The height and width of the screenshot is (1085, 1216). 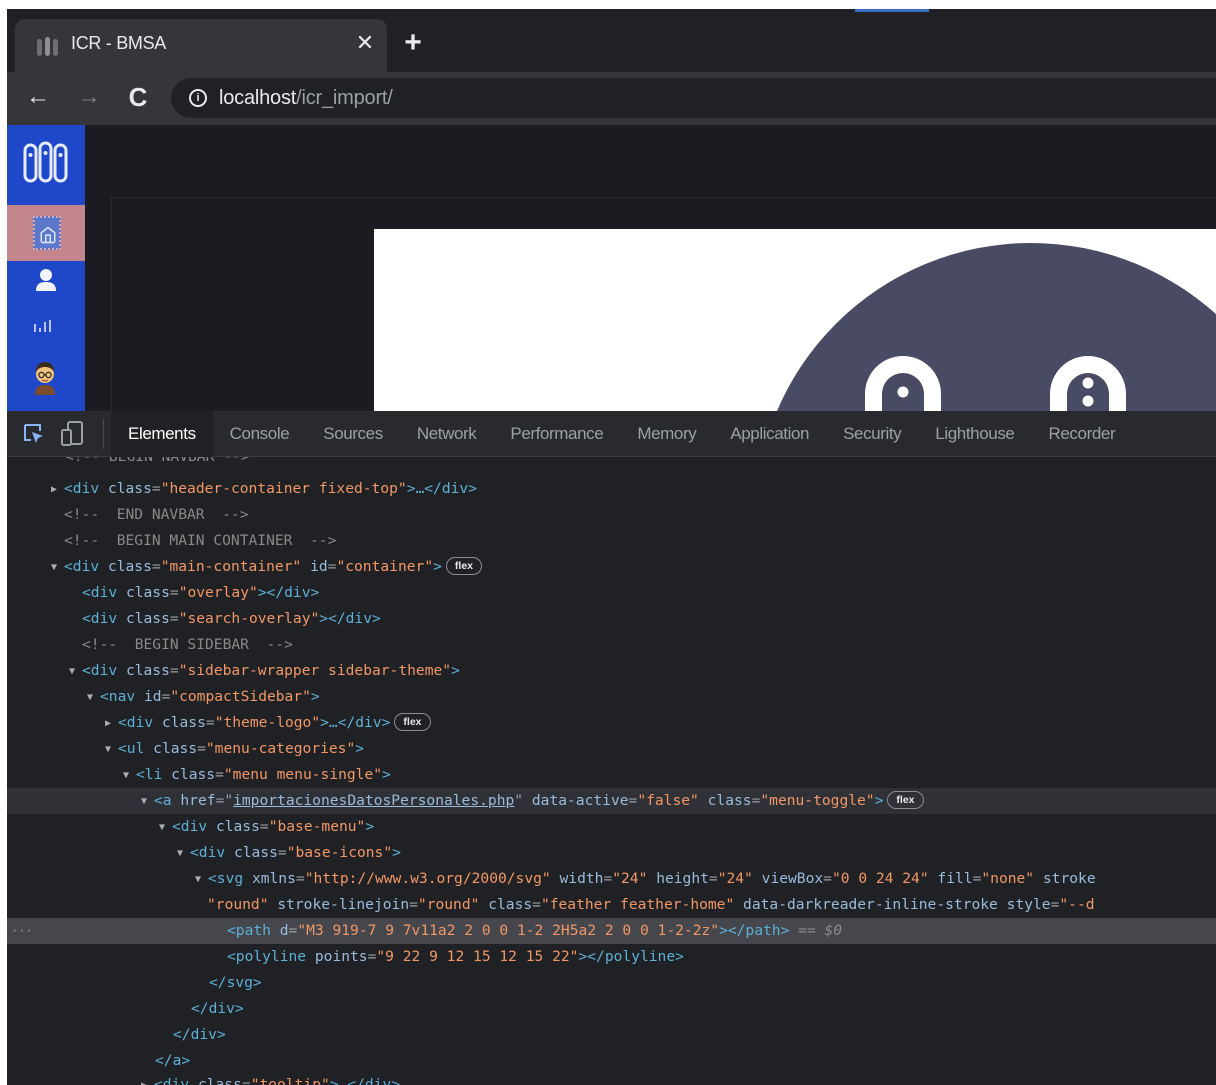 I want to click on dom-node: </svg>, so click(x=611, y=983).